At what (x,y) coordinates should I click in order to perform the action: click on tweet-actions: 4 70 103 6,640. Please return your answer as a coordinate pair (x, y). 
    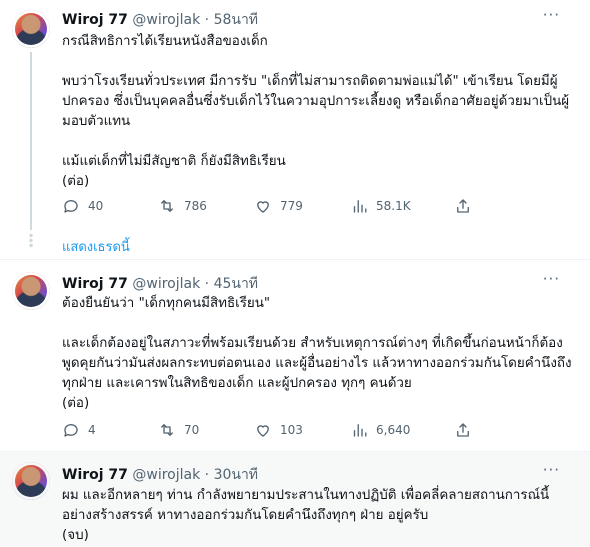
    Looking at the image, I should click on (277, 430).